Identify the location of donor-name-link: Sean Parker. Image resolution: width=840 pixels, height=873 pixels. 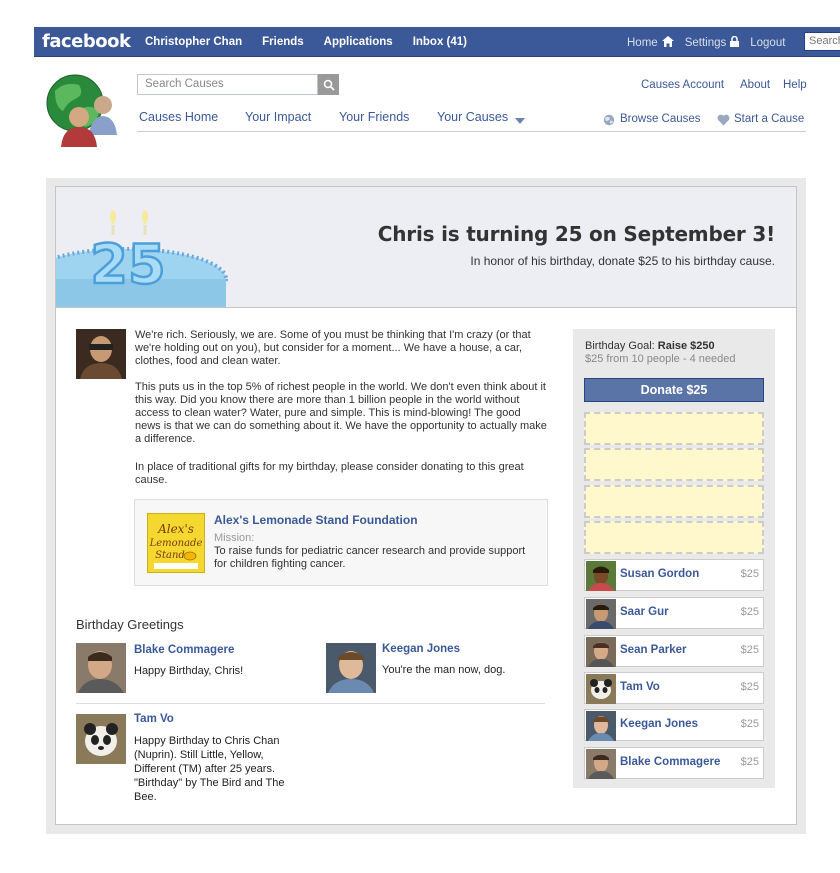
(653, 650).